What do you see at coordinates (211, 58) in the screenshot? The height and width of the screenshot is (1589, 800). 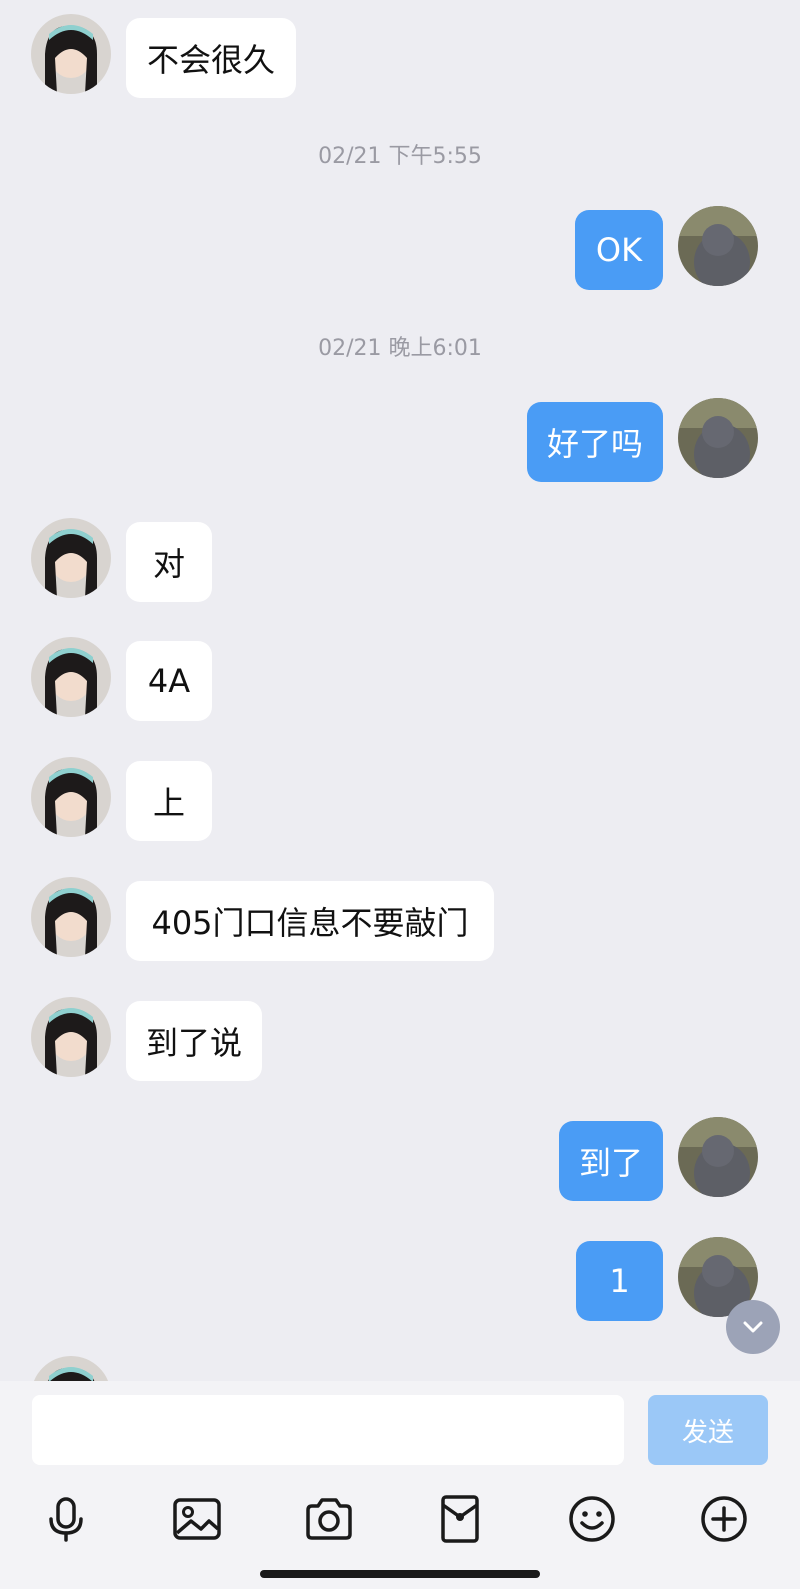 I see `message-bubble-incoming: 不会很久` at bounding box center [211, 58].